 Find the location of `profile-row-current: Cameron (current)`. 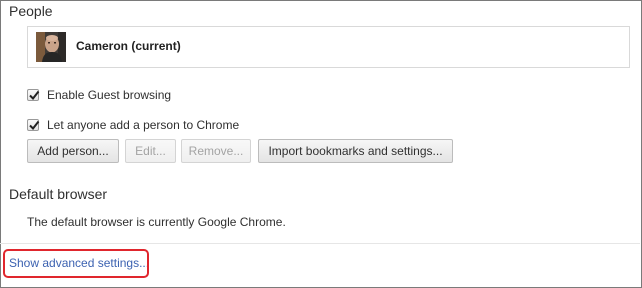

profile-row-current: Cameron (current) is located at coordinates (328, 47).